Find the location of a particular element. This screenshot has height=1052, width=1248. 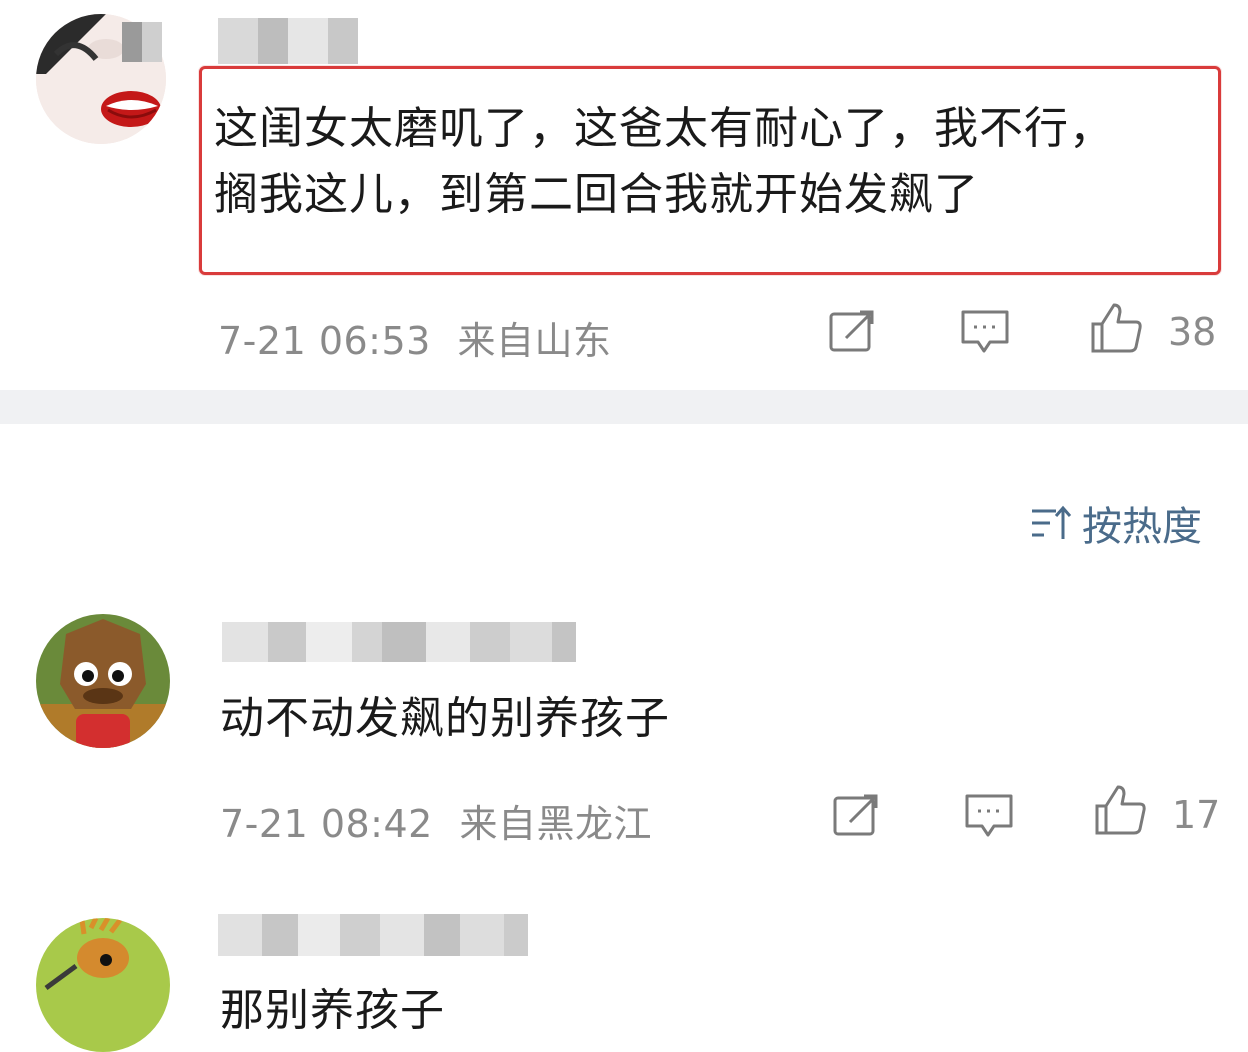

username-blurred-badge is located at coordinates (142, 42).